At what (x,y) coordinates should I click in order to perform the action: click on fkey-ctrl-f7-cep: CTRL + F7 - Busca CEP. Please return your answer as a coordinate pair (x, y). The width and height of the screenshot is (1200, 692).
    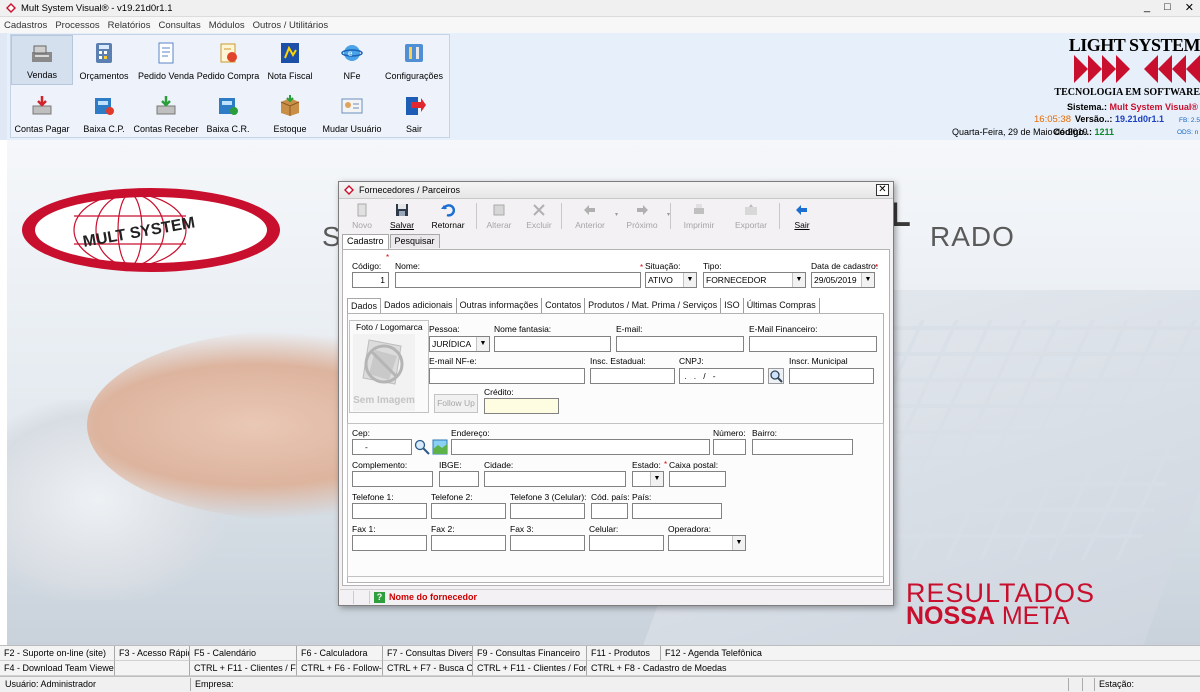
    Looking at the image, I should click on (428, 668).